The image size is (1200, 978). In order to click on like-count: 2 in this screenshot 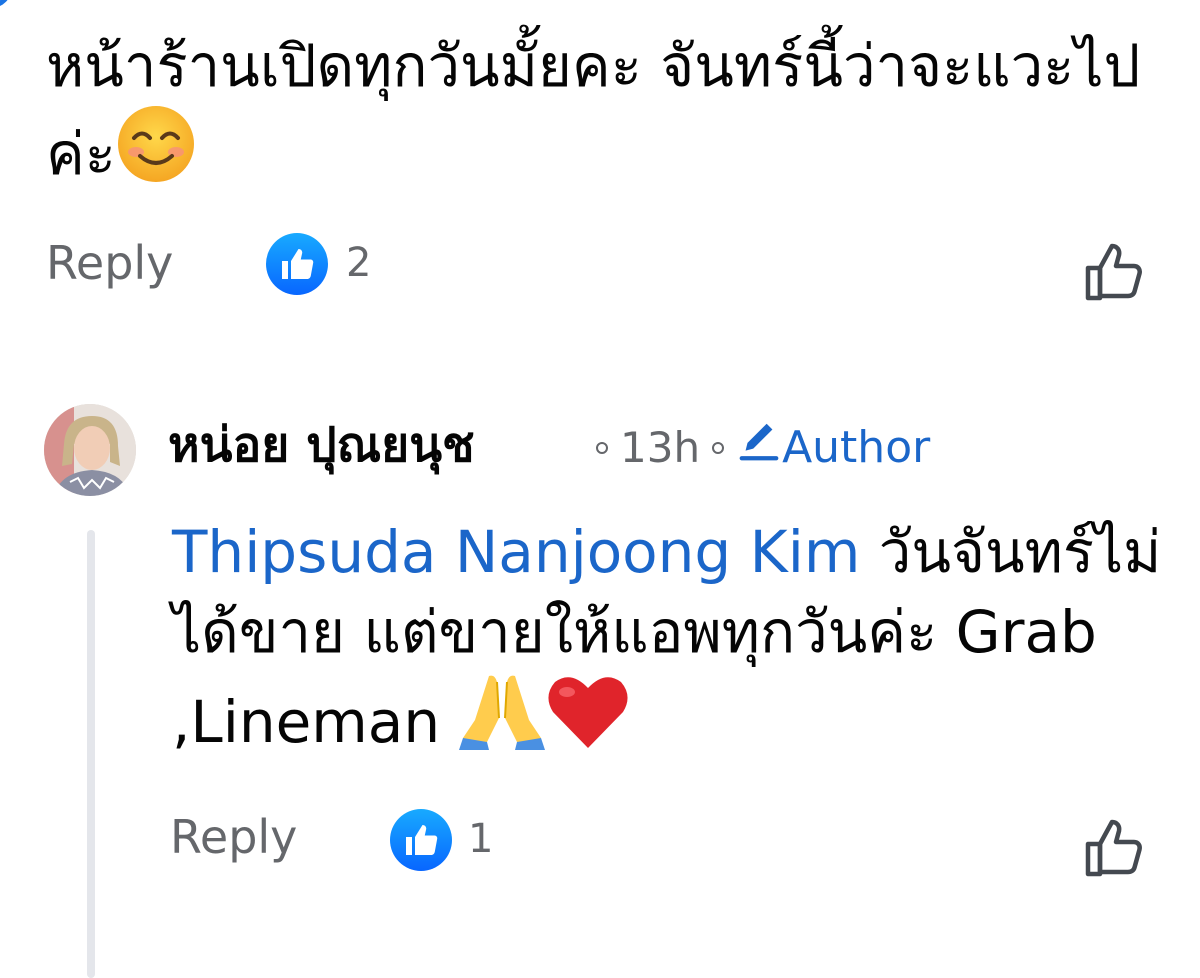, I will do `click(358, 263)`.